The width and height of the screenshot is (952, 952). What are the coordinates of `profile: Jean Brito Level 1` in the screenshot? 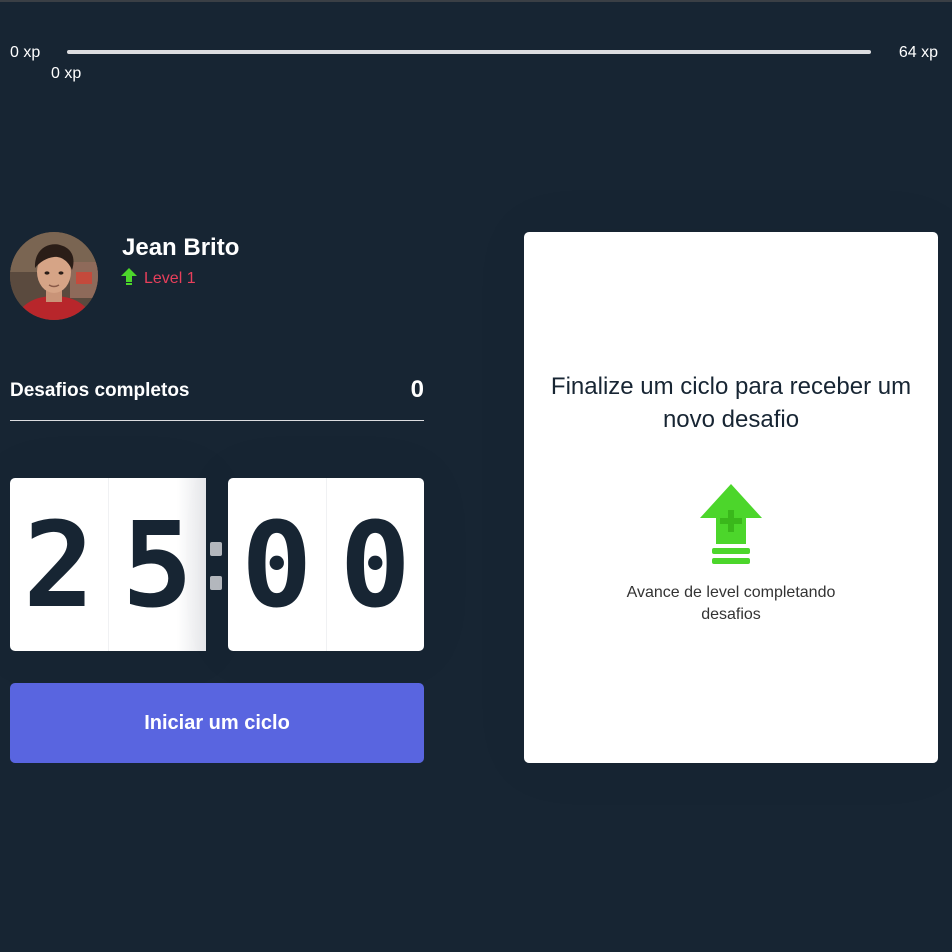 It's located at (220, 277).